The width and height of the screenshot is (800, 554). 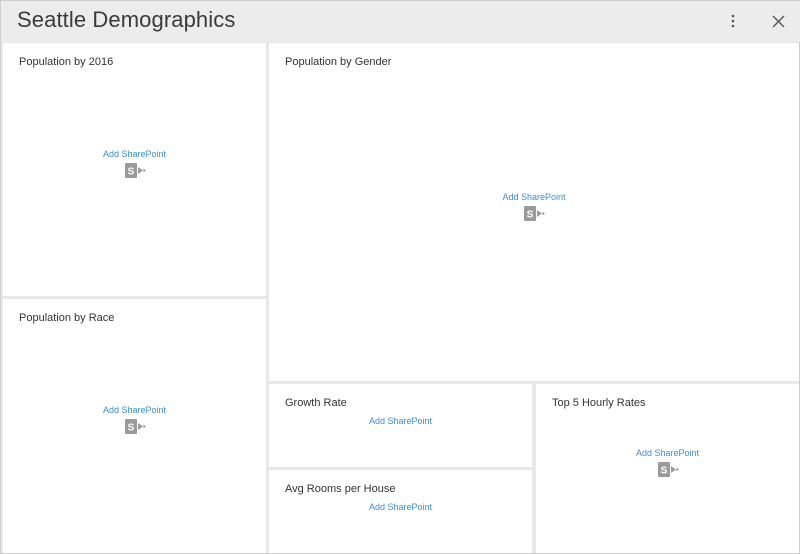 I want to click on vertical-ellipsis-icon, so click(x=733, y=21).